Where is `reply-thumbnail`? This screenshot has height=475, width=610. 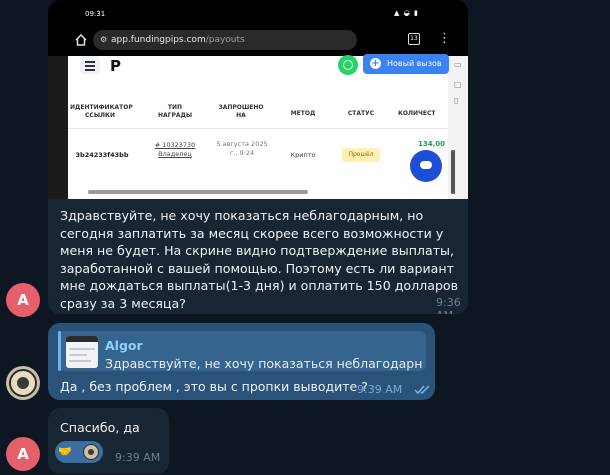 reply-thumbnail is located at coordinates (82, 352).